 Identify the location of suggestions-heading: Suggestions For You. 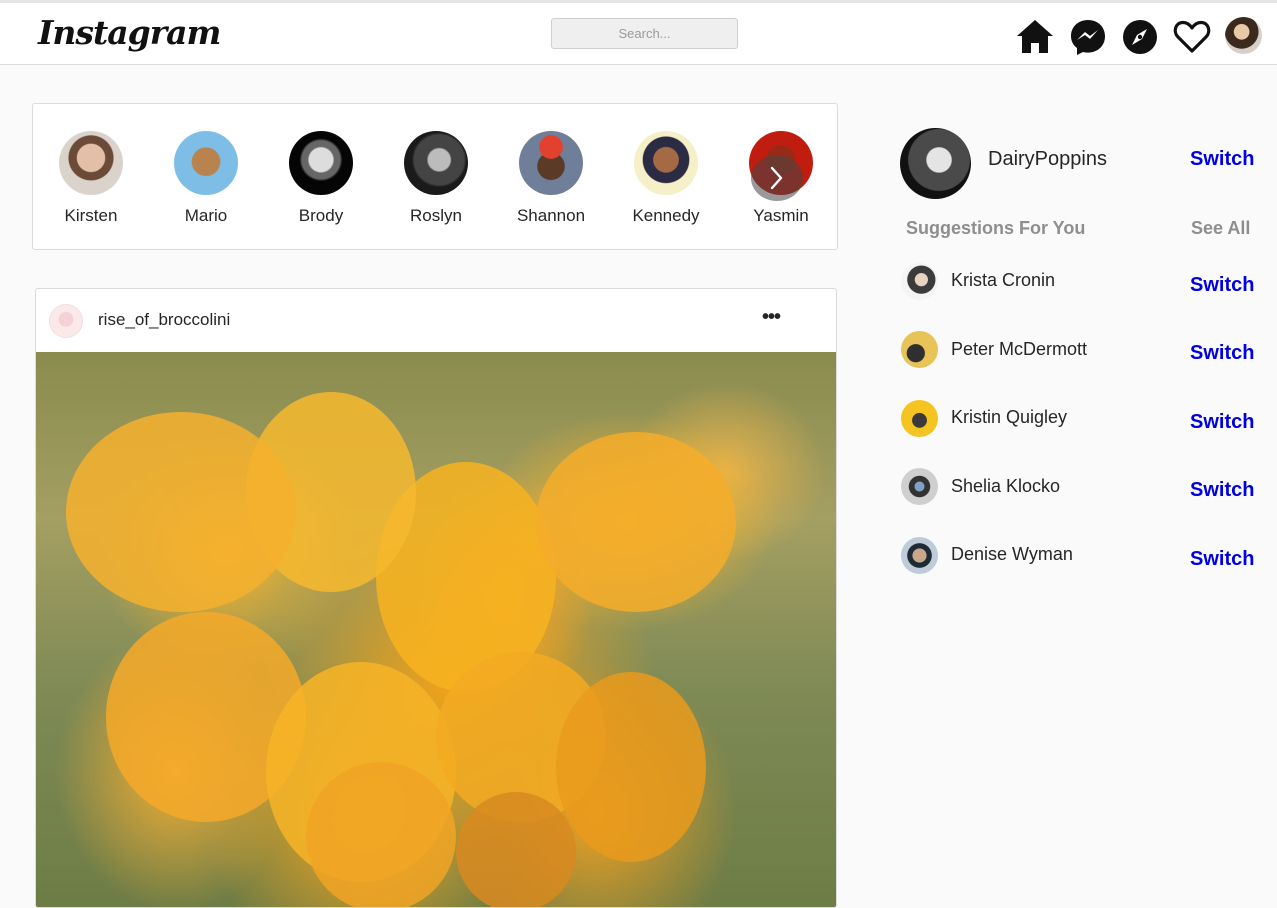
(996, 228).